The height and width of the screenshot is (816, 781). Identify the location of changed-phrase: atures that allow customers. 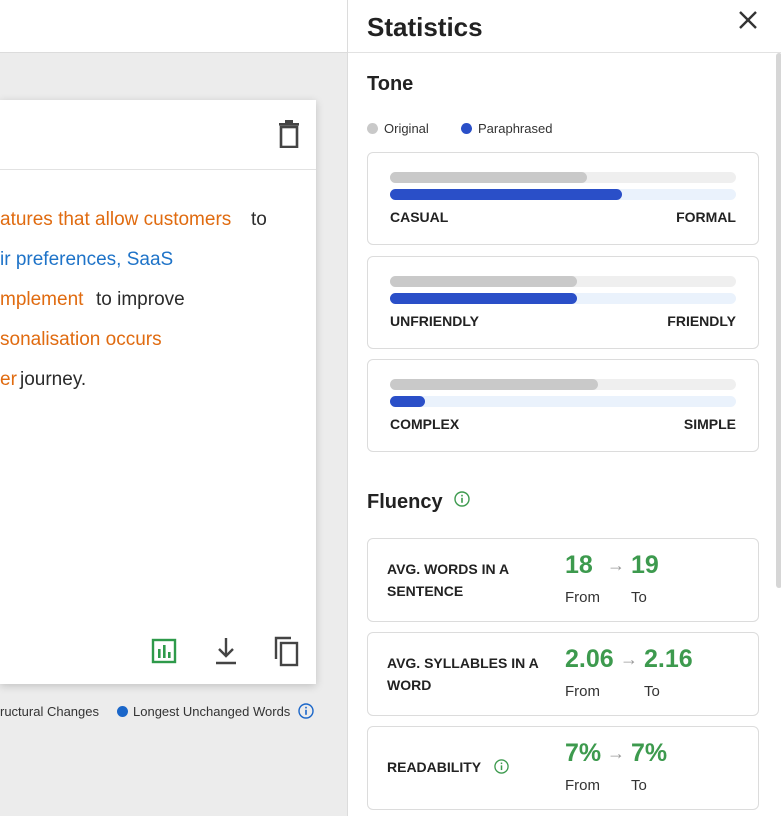
(115, 220).